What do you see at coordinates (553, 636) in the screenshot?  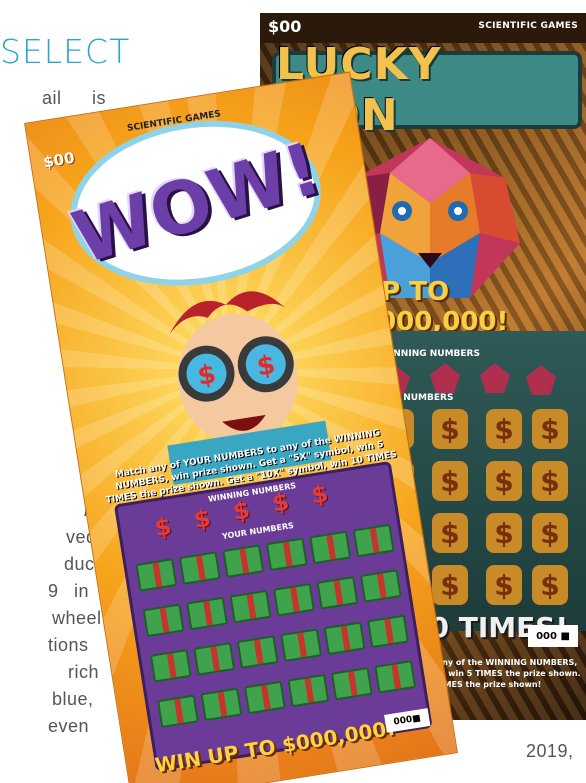 I see `ticket-code: 000 ■` at bounding box center [553, 636].